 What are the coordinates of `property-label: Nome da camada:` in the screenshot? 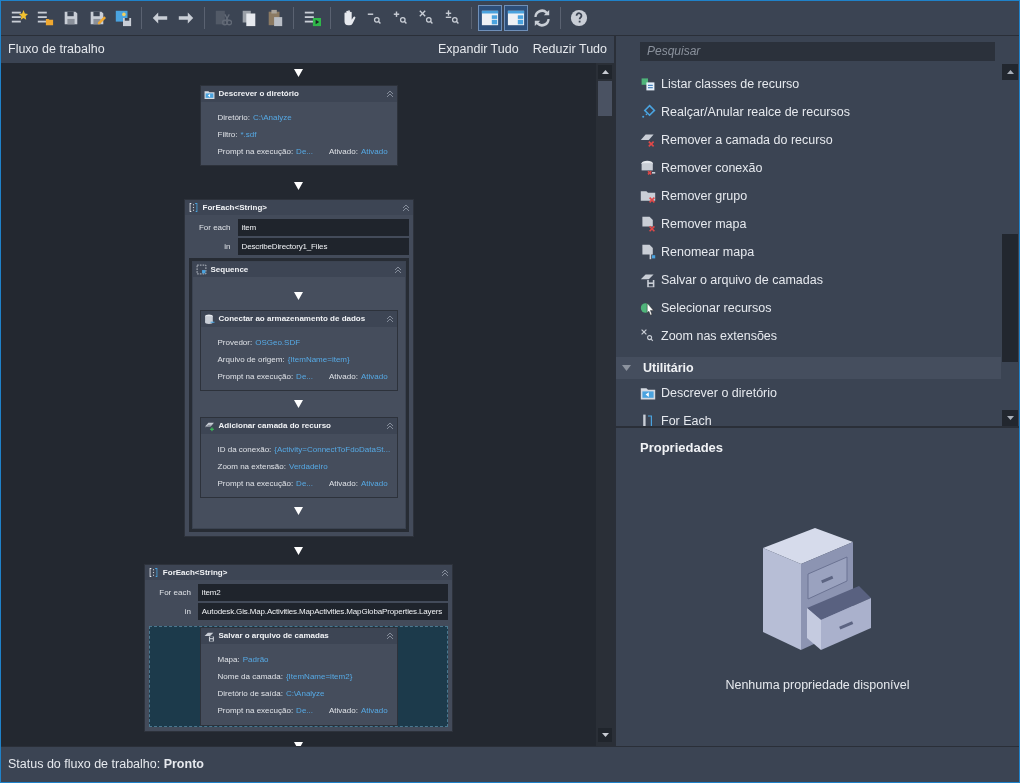 It's located at (250, 676).